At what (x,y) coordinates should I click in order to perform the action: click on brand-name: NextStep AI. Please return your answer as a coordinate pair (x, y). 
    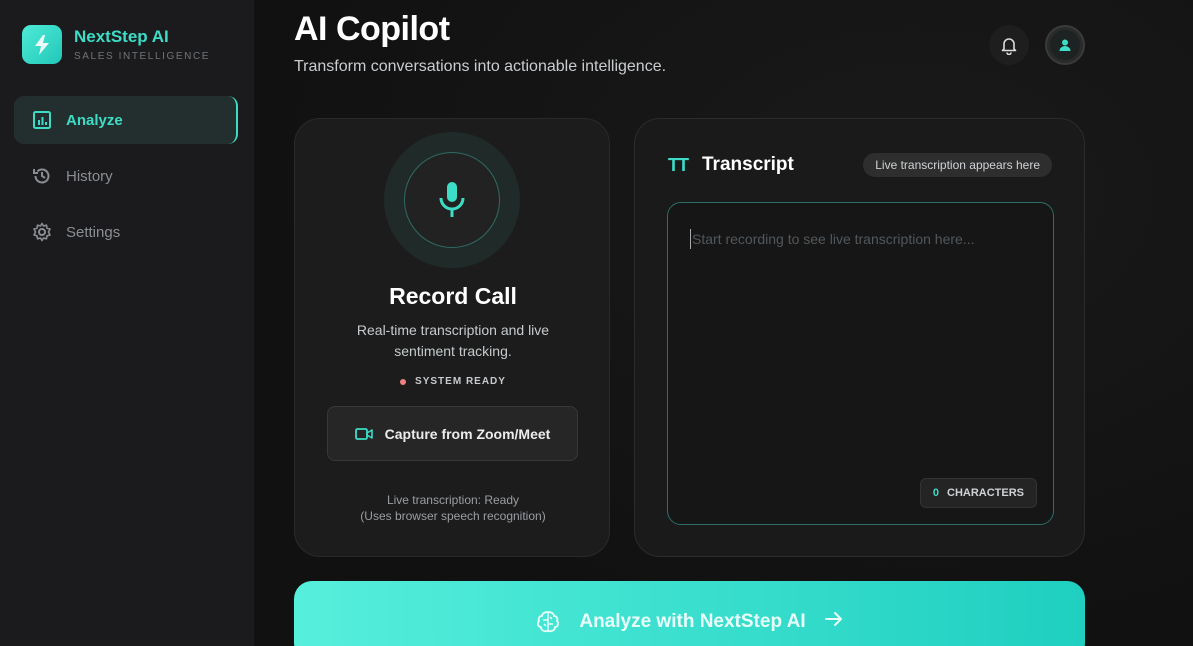
    Looking at the image, I should click on (121, 36).